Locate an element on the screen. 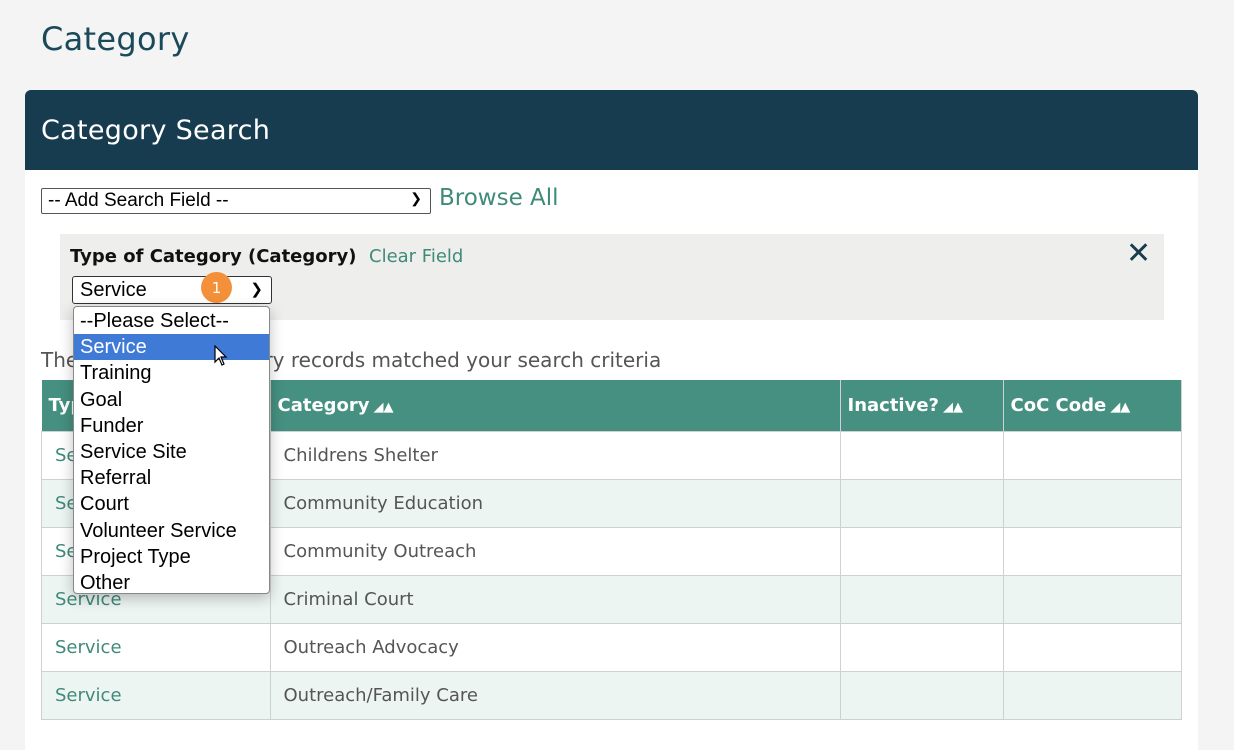 Image resolution: width=1234 pixels, height=750 pixels. column-header-inactive: Inactive? ◢▲ is located at coordinates (922, 406).